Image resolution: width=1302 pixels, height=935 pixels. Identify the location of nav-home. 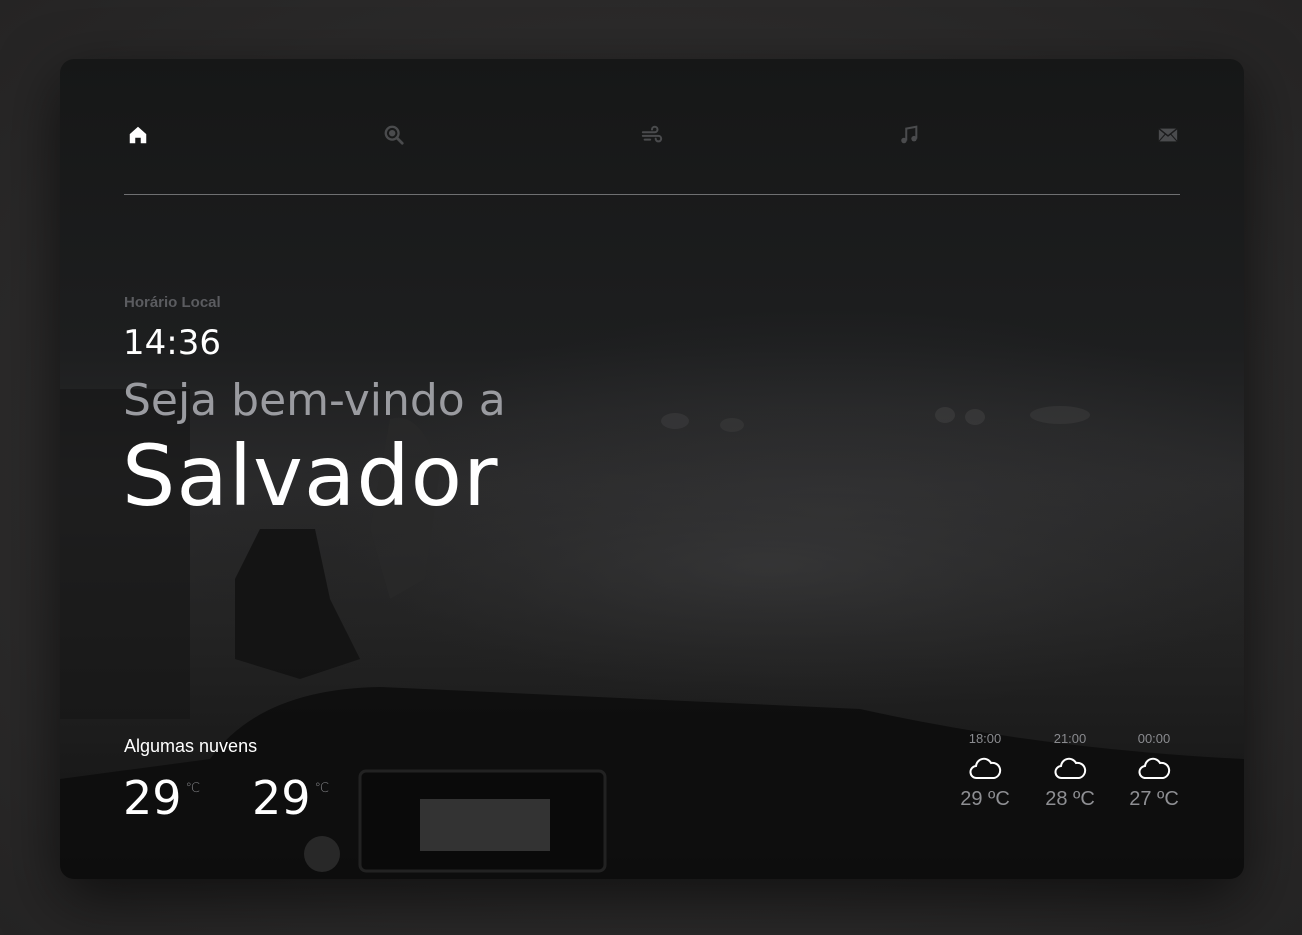
(138, 135).